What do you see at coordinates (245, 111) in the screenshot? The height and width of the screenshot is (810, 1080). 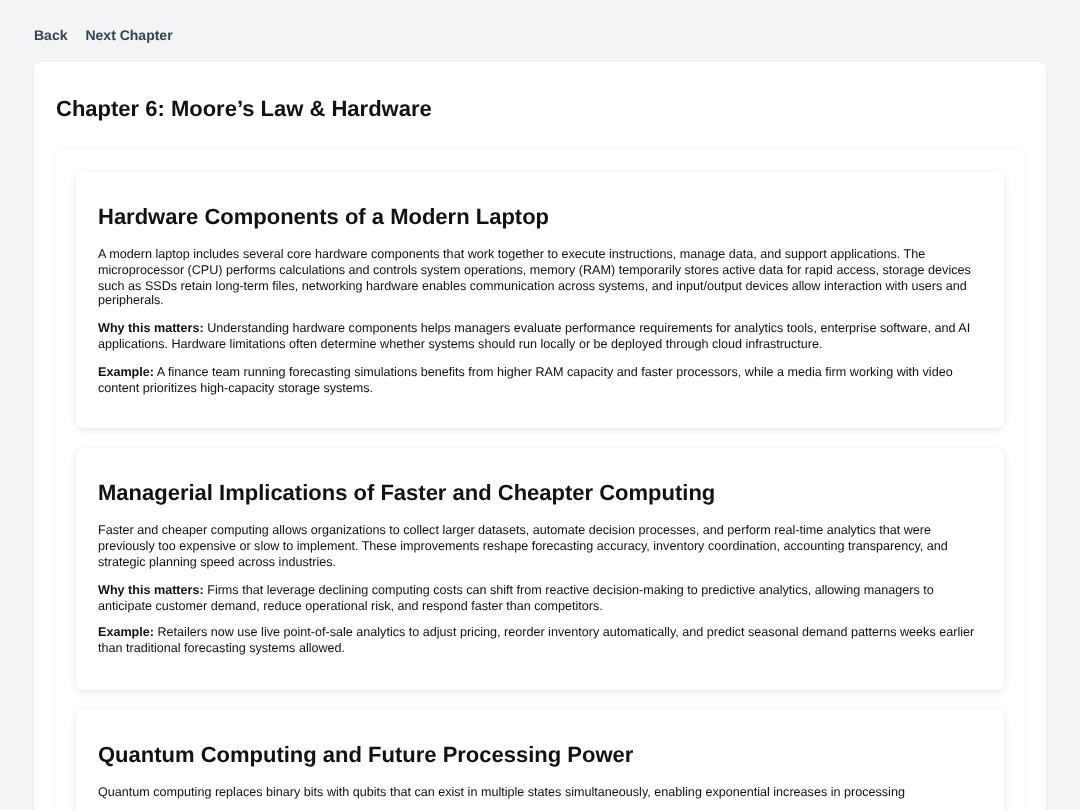 I see `chapter-title: Chapter 6: Moore’s Law & Hardware` at bounding box center [245, 111].